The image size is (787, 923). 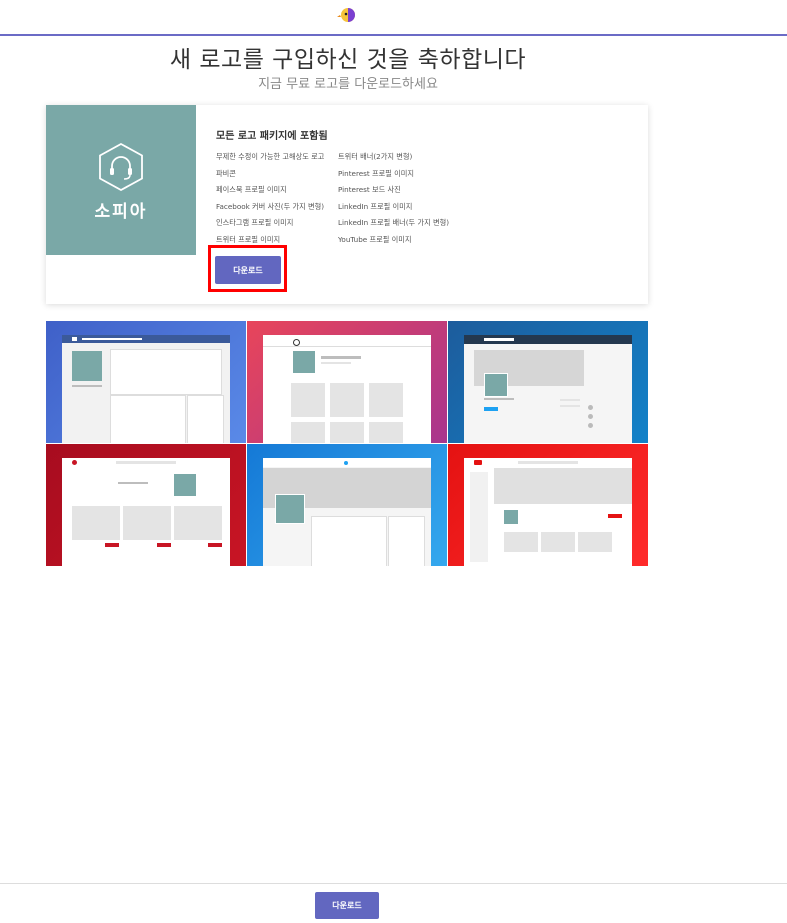 What do you see at coordinates (348, 84) in the screenshot?
I see `page-subtitle: 지금 무료 로고를 다운로드하세요` at bounding box center [348, 84].